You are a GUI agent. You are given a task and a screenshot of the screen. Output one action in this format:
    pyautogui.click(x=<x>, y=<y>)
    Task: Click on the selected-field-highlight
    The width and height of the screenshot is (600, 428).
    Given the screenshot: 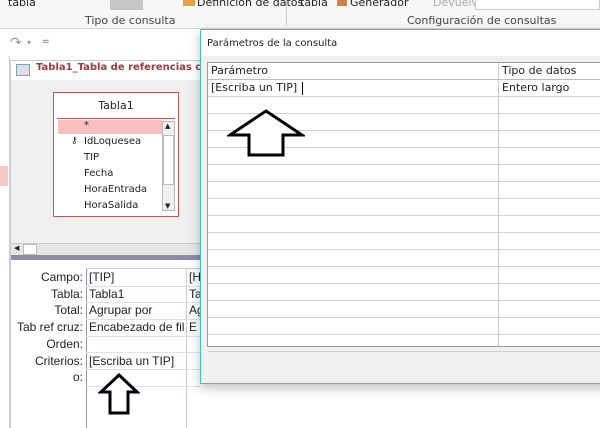 What is the action you would take?
    pyautogui.click(x=110, y=127)
    